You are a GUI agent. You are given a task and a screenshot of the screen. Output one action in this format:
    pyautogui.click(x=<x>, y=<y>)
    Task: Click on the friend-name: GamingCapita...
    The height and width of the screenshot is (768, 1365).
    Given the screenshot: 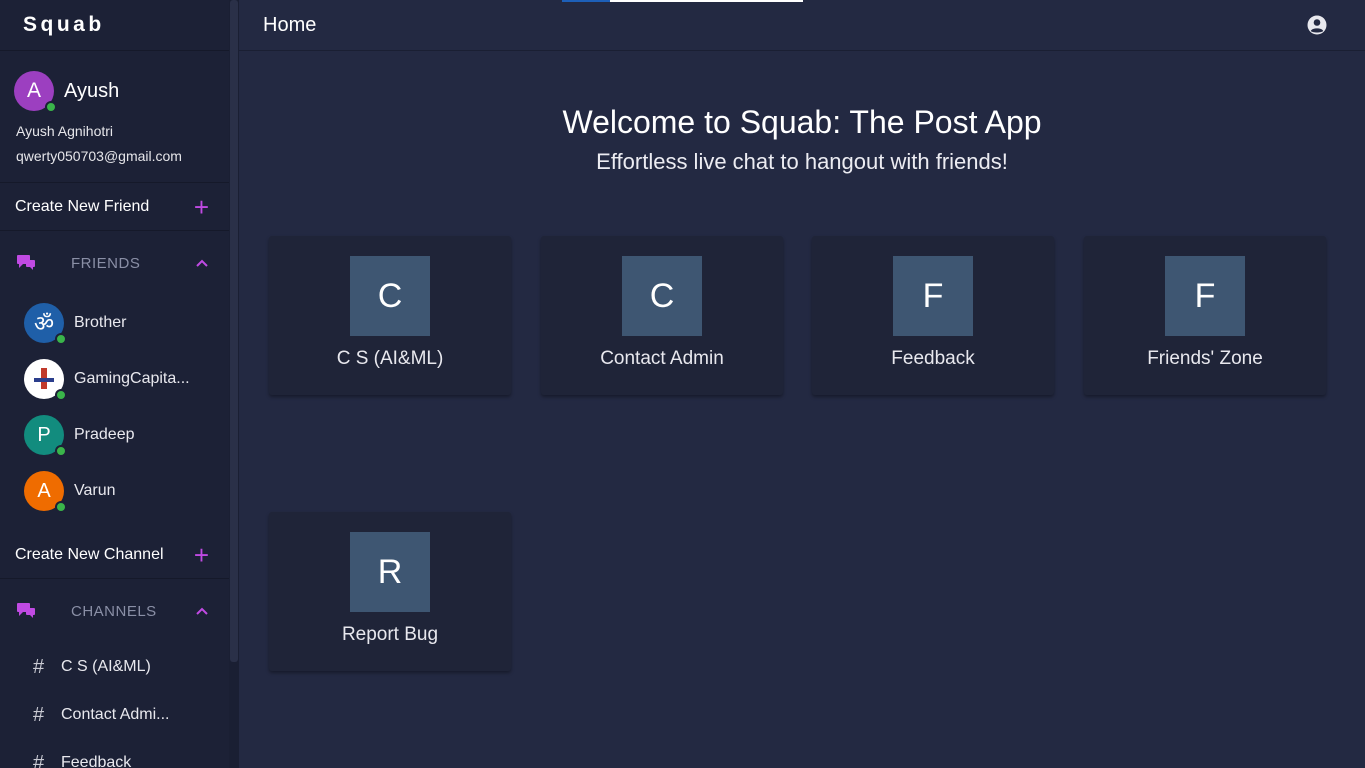 What is the action you would take?
    pyautogui.click(x=132, y=378)
    